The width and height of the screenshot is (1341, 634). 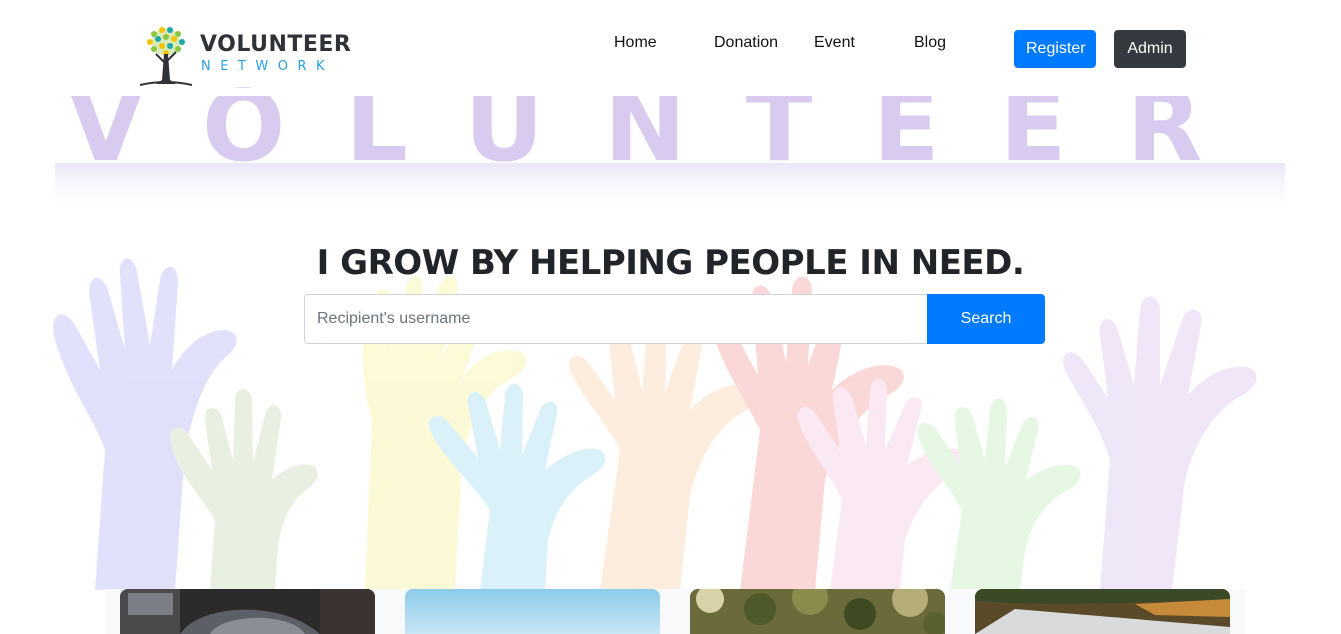 What do you see at coordinates (615, 319) in the screenshot?
I see `search-input` at bounding box center [615, 319].